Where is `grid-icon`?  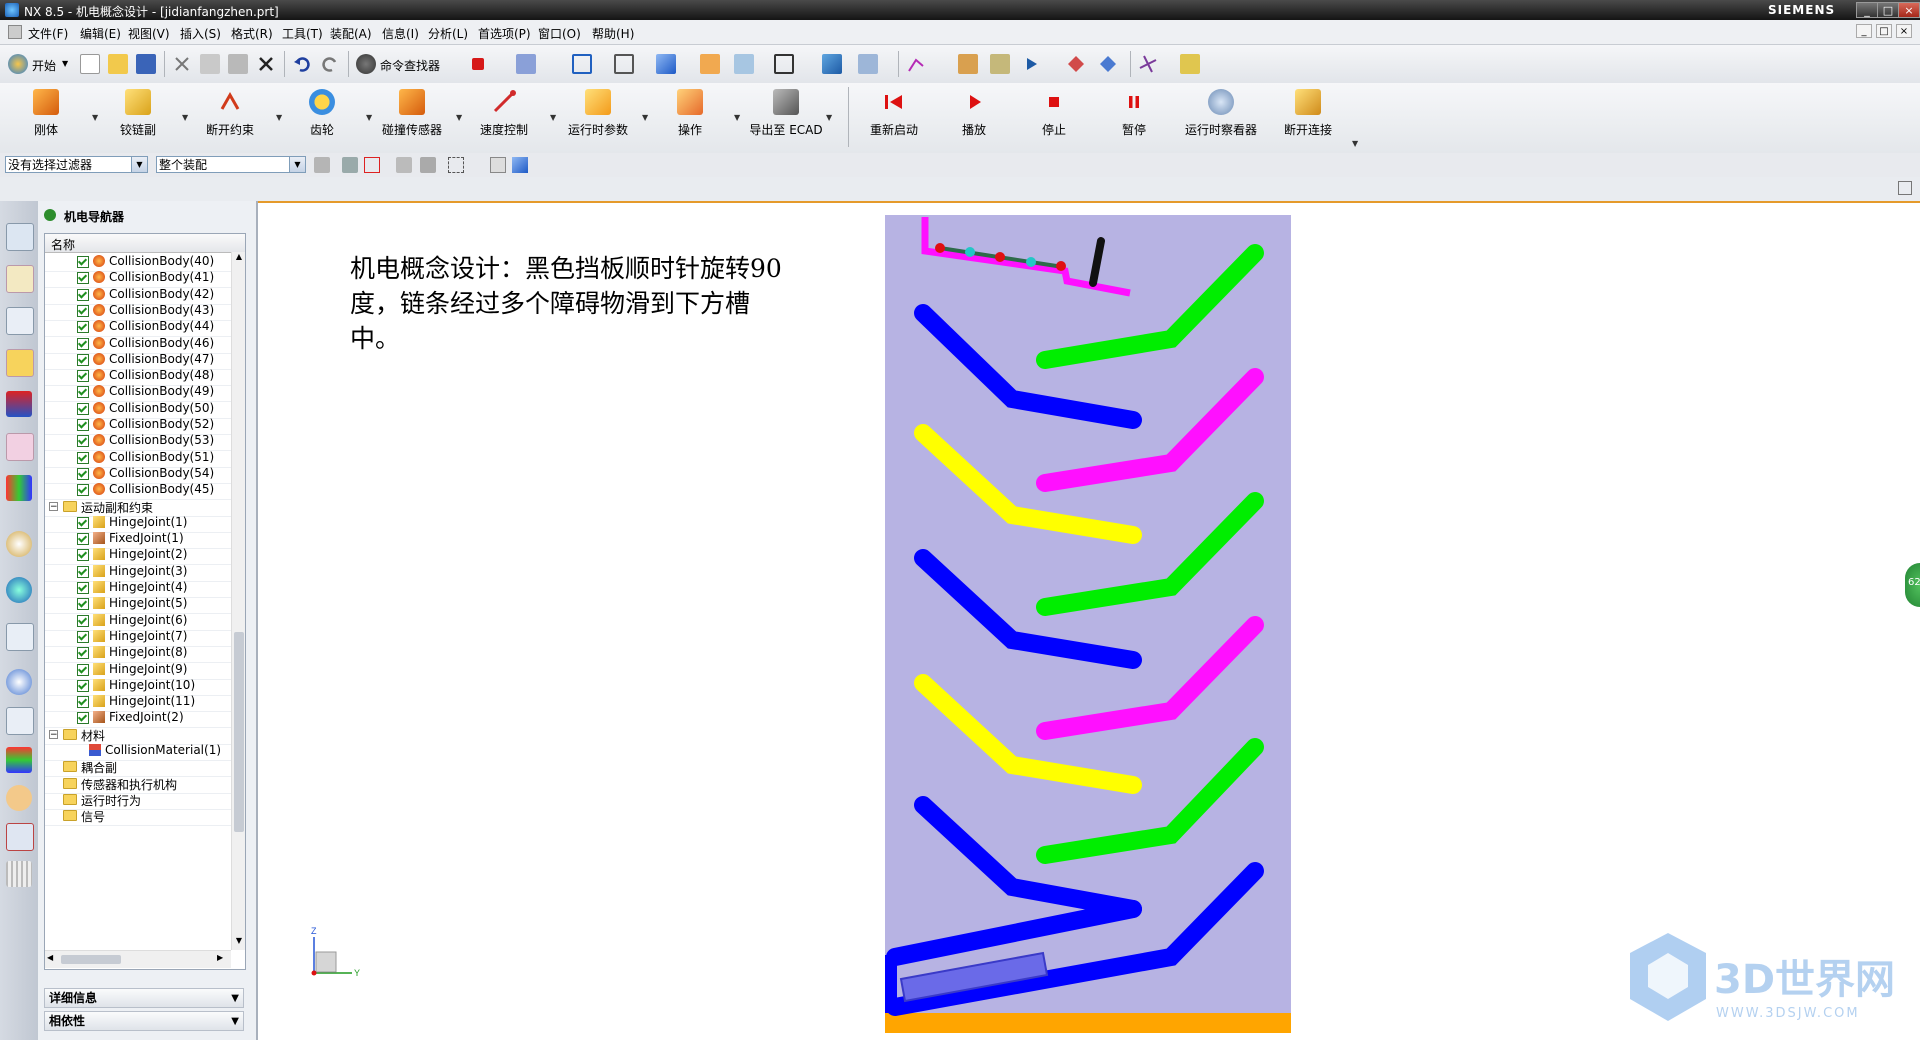
grid-icon is located at coordinates (1148, 64).